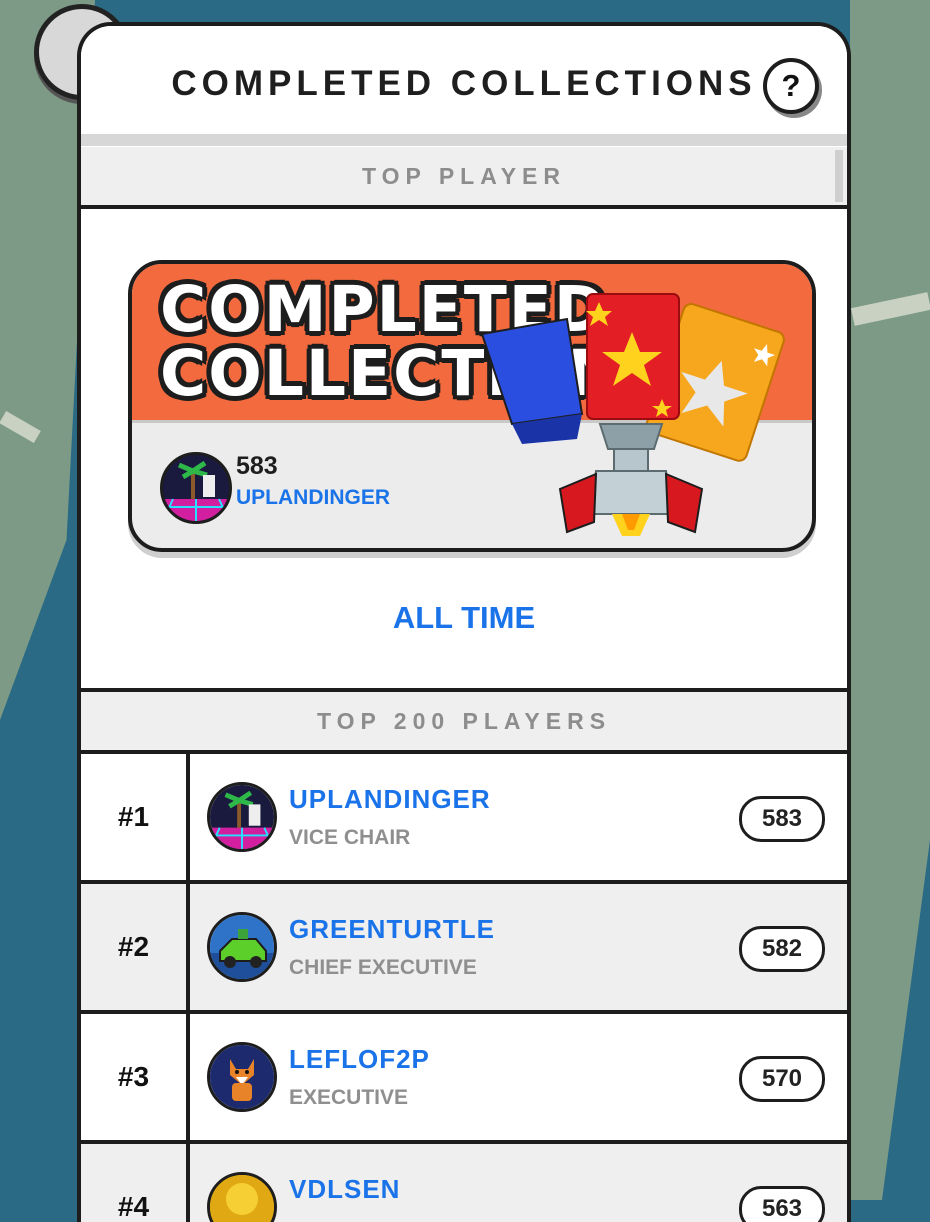  Describe the element at coordinates (464, 721) in the screenshot. I see `top-200-section-header: TOP 200 PLAYERS` at that location.